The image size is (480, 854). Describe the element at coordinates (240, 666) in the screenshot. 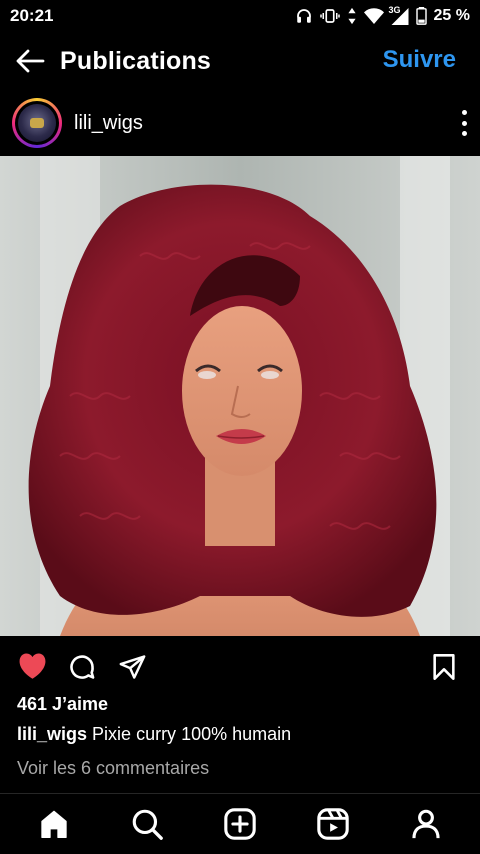

I see `post-actions` at that location.